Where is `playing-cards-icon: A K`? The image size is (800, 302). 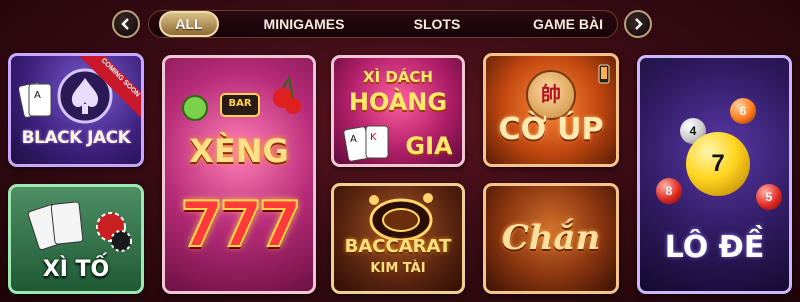 playing-cards-icon: A K is located at coordinates (366, 143).